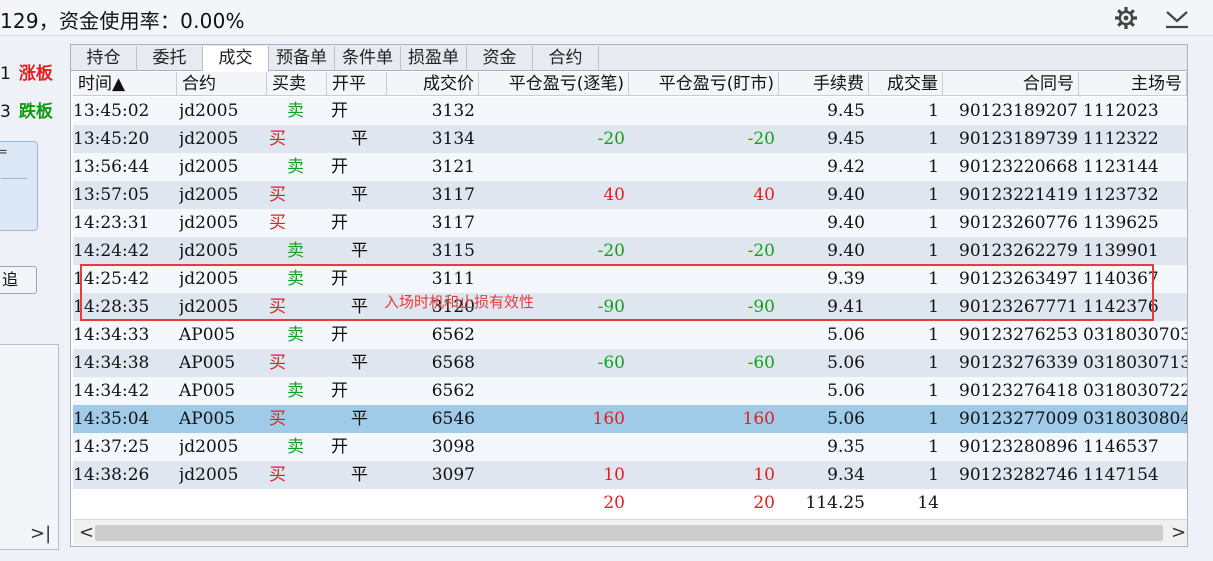  What do you see at coordinates (1133, 84) in the screenshot?
I see `col-exchange-no-header: 主场号` at bounding box center [1133, 84].